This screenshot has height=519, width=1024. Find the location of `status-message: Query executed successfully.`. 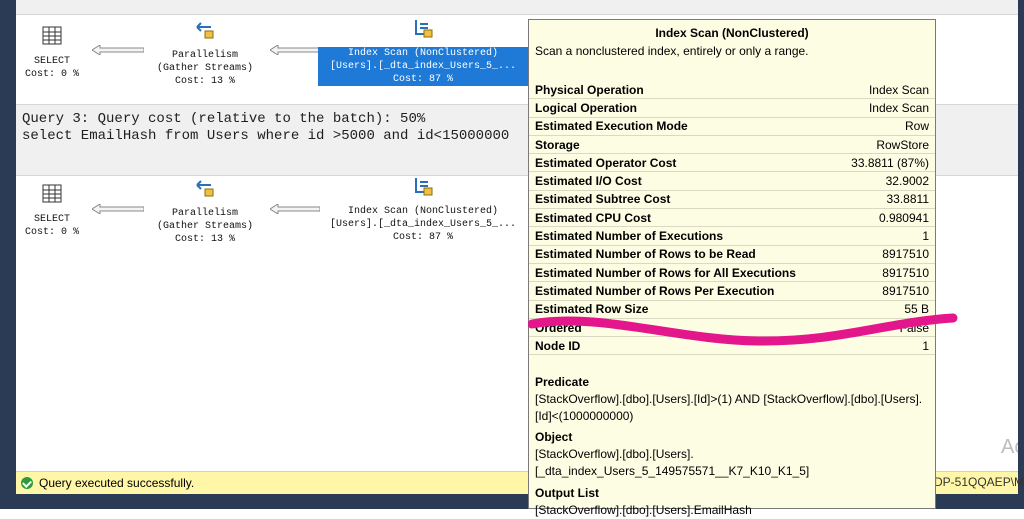

status-message: Query executed successfully. is located at coordinates (117, 483).